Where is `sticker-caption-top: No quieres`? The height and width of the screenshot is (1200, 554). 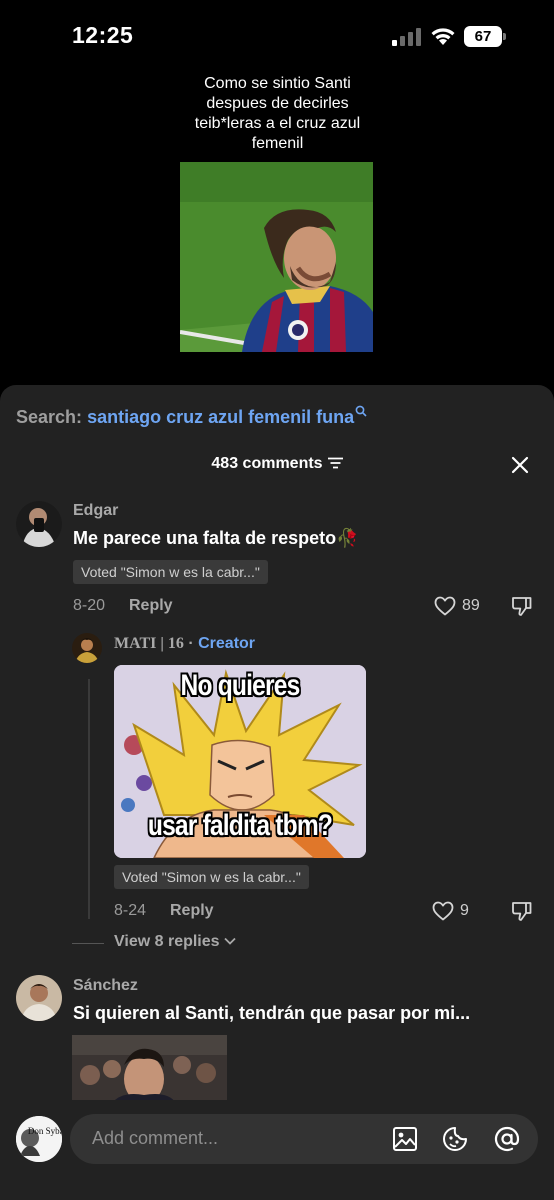
sticker-caption-top: No quieres is located at coordinates (240, 685).